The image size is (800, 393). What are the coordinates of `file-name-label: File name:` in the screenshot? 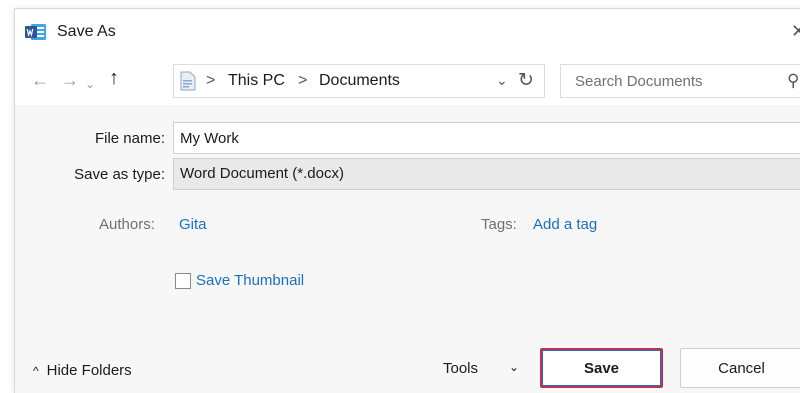 It's located at (129, 138).